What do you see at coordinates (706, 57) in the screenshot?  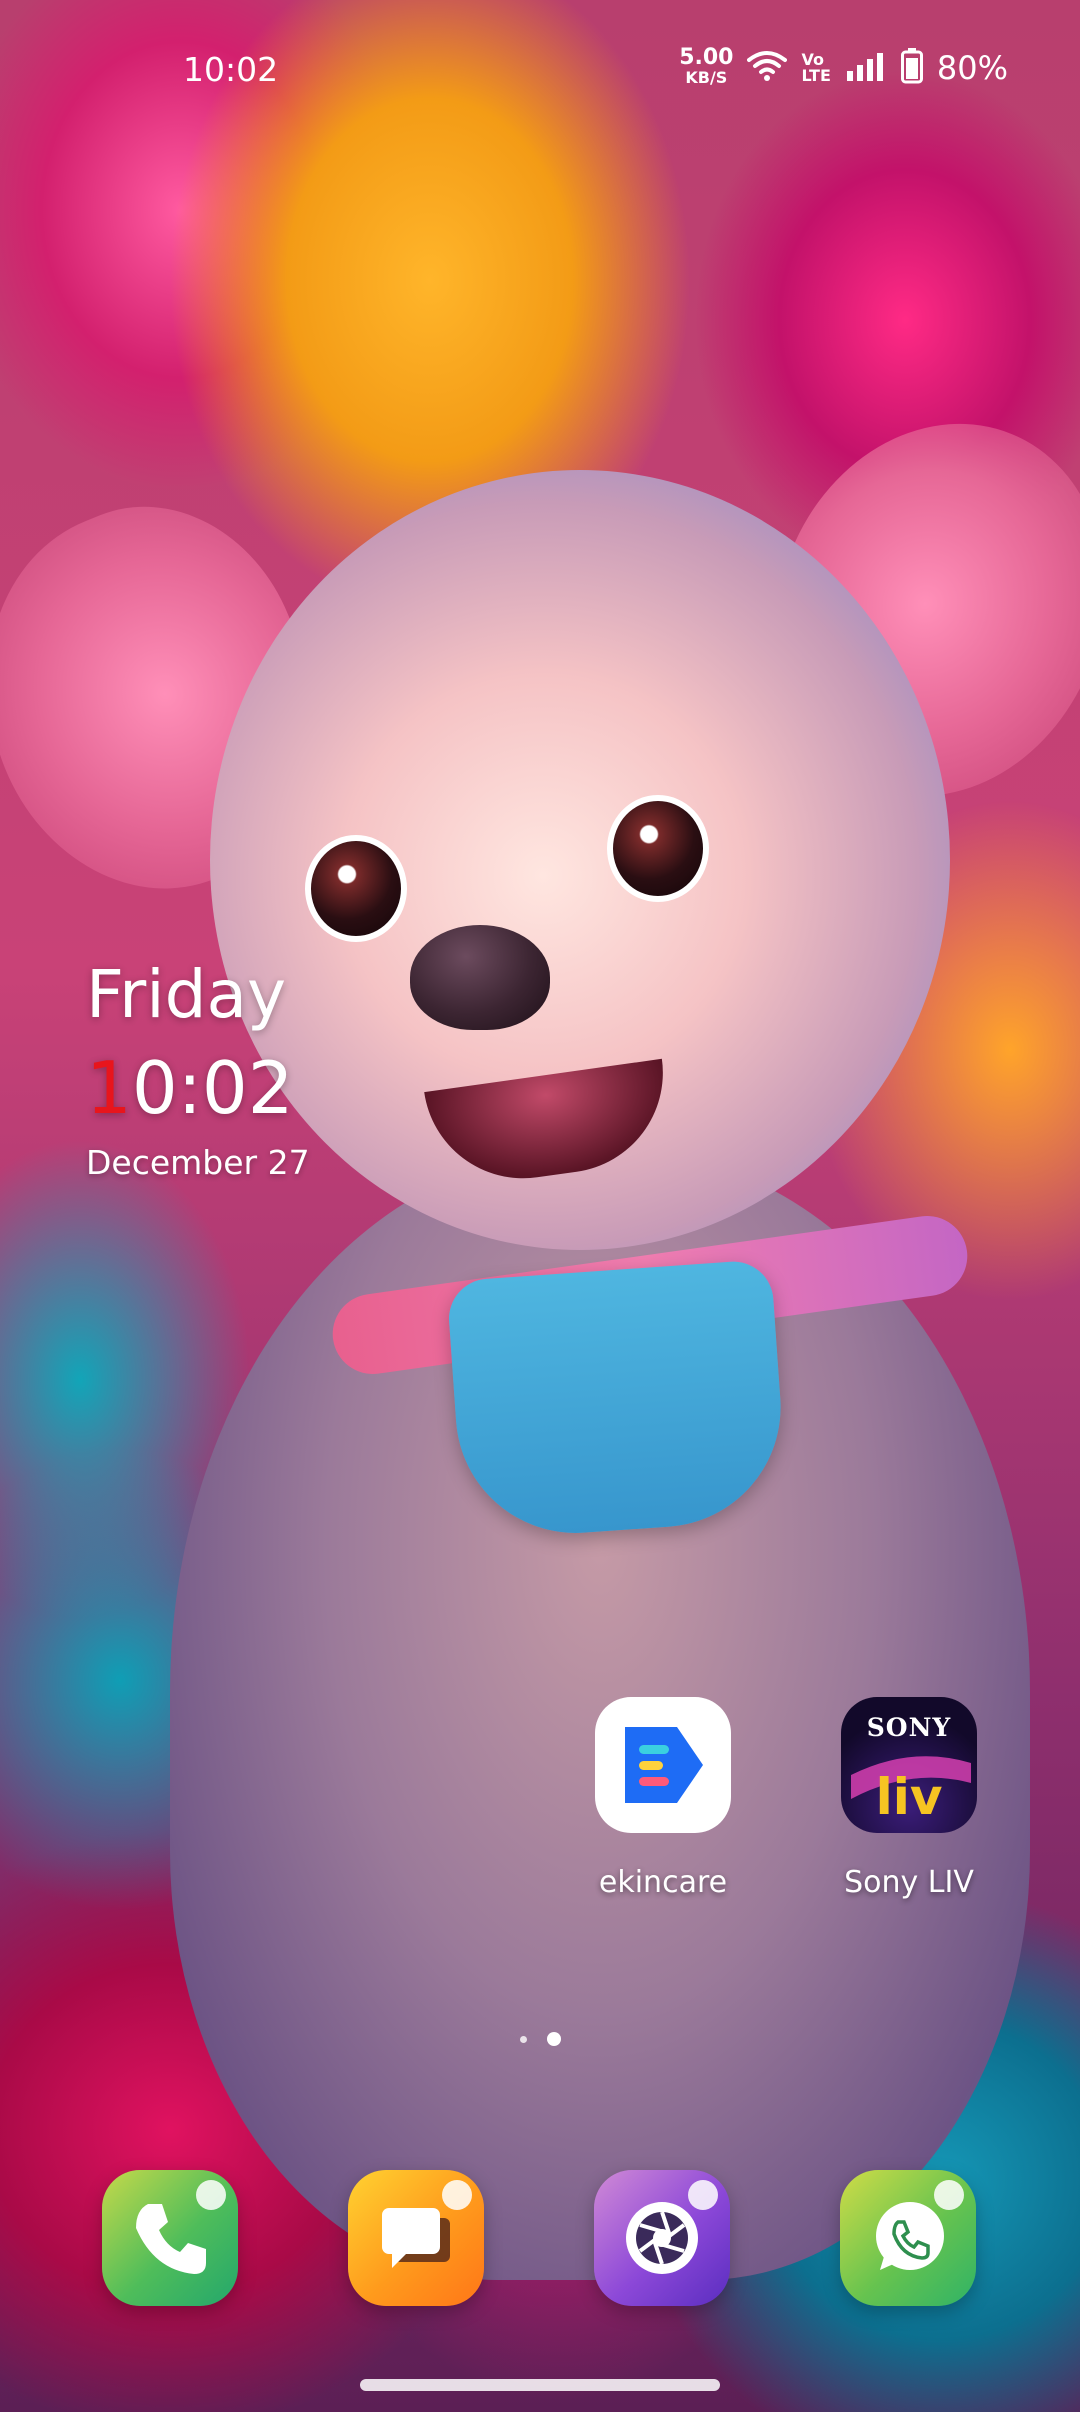 I see `network-speed-value: 5.00` at bounding box center [706, 57].